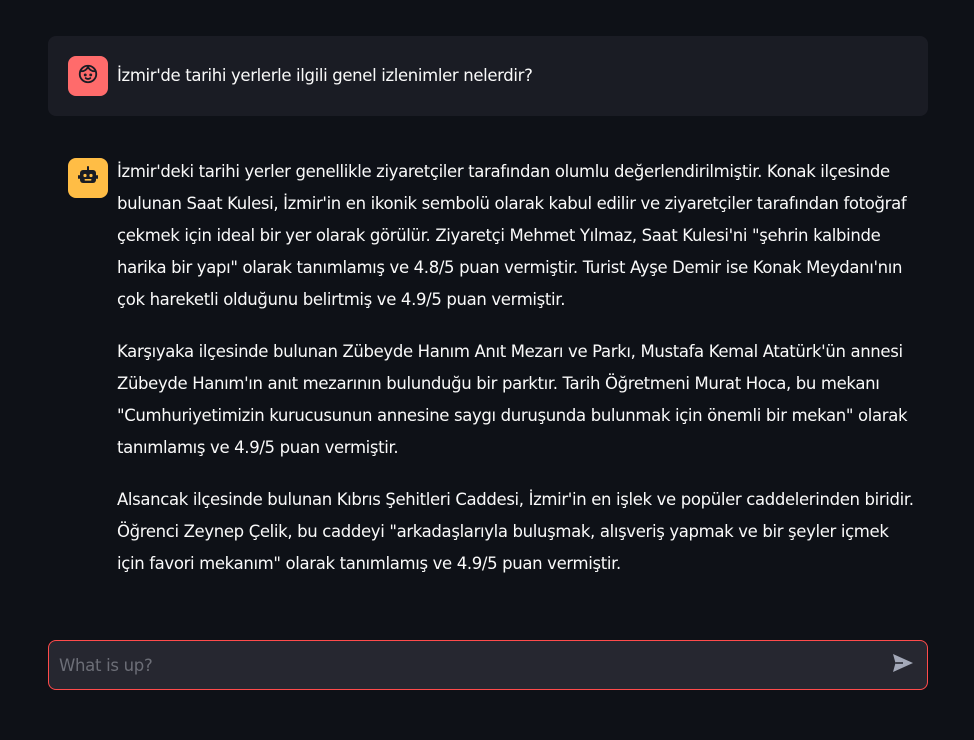  I want to click on send-button, so click(903, 665).